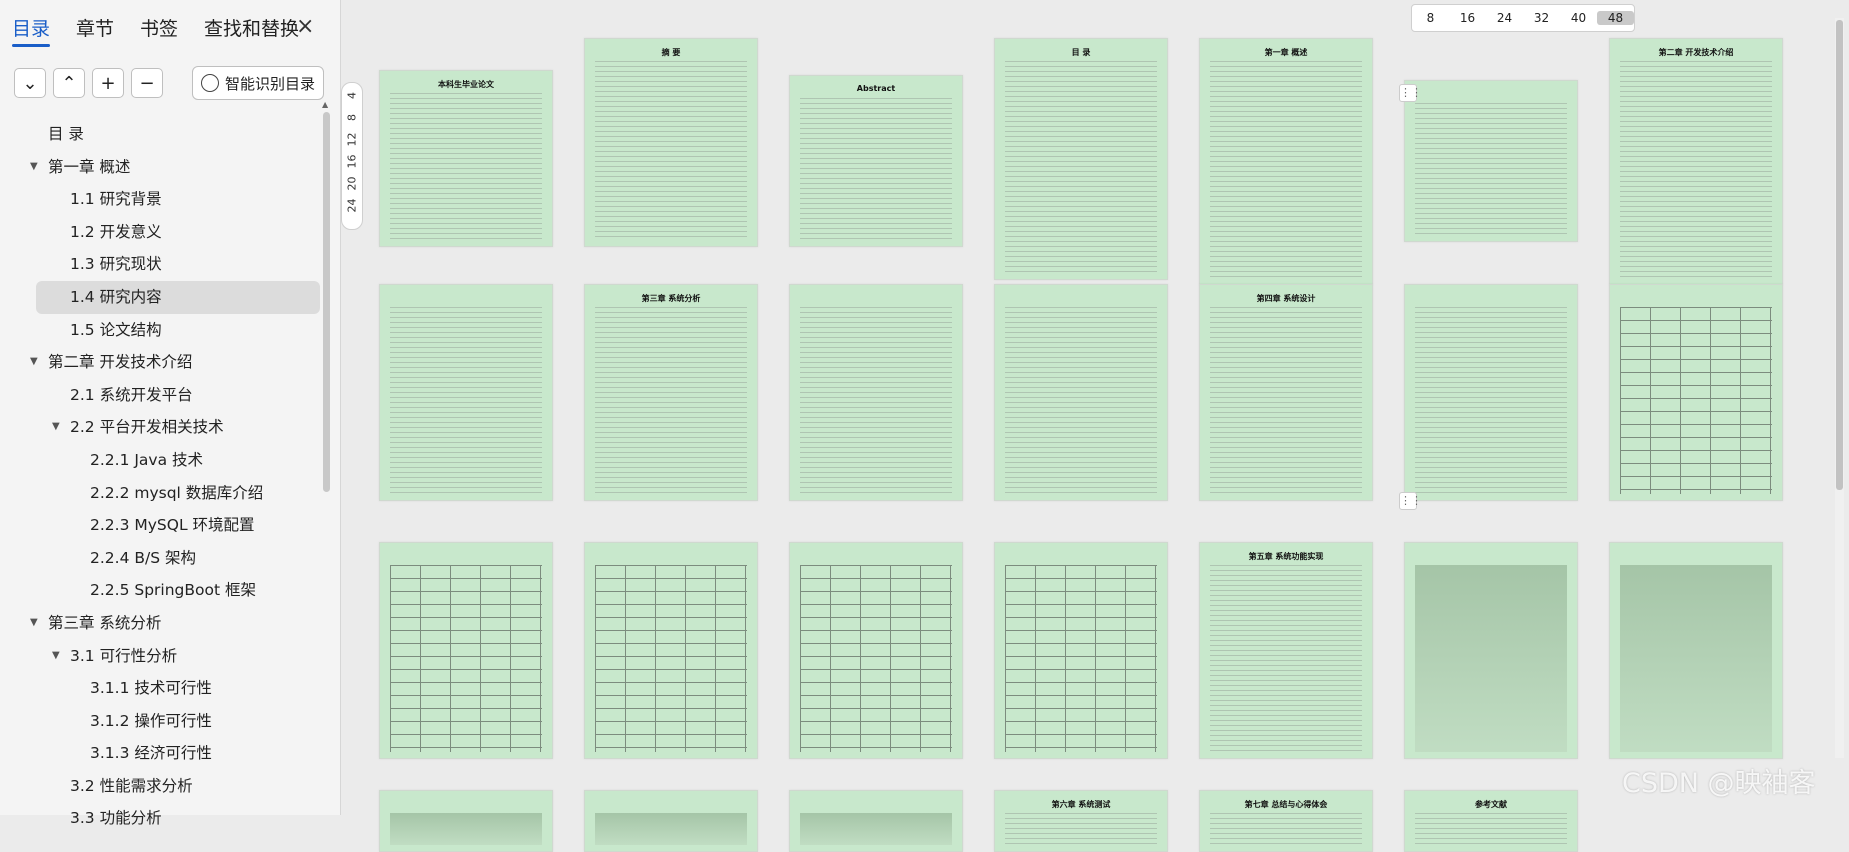 This screenshot has height=852, width=1849. I want to click on page-thumbnail: 摘 要, so click(671, 142).